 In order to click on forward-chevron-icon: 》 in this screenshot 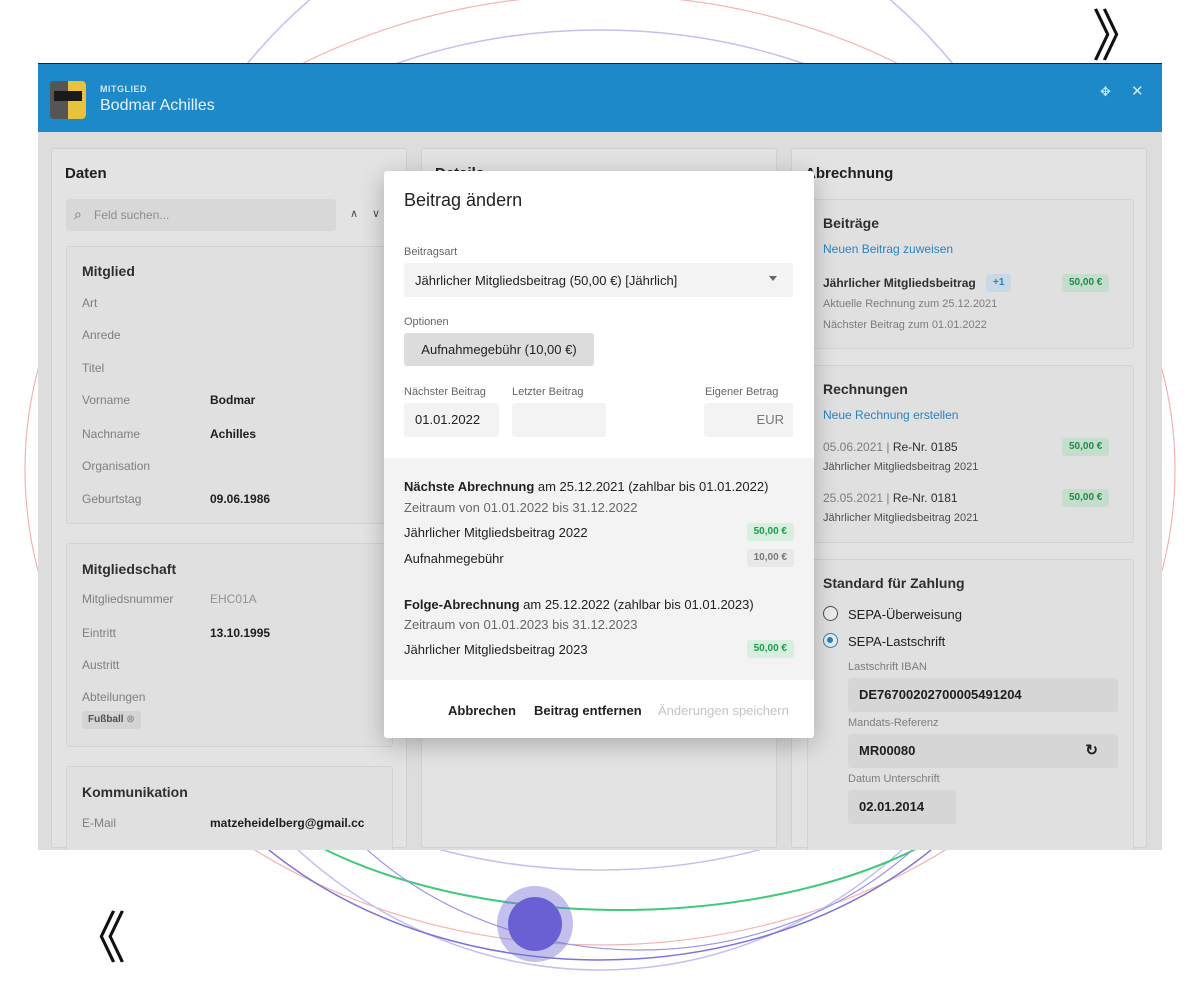, I will do `click(1120, 38)`.